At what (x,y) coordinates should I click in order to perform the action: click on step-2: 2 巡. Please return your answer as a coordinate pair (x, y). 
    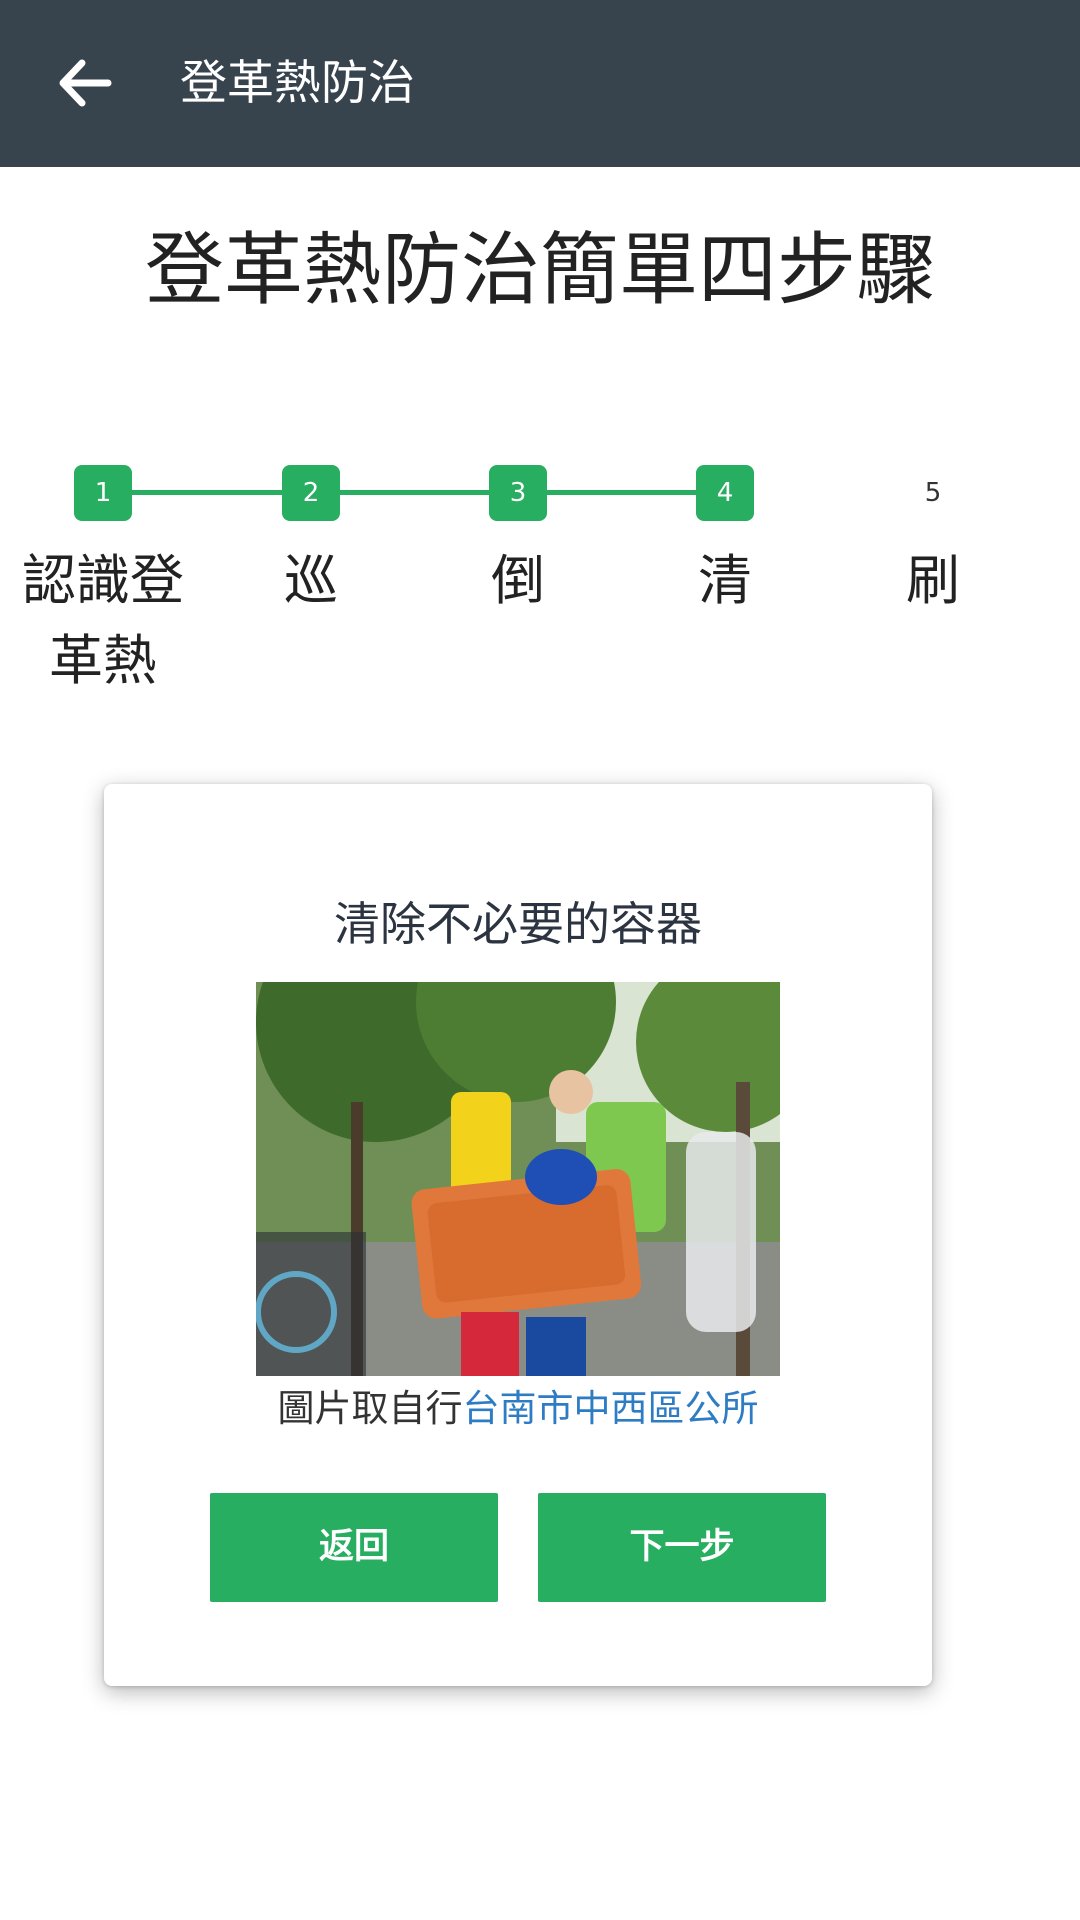
    Looking at the image, I should click on (311, 543).